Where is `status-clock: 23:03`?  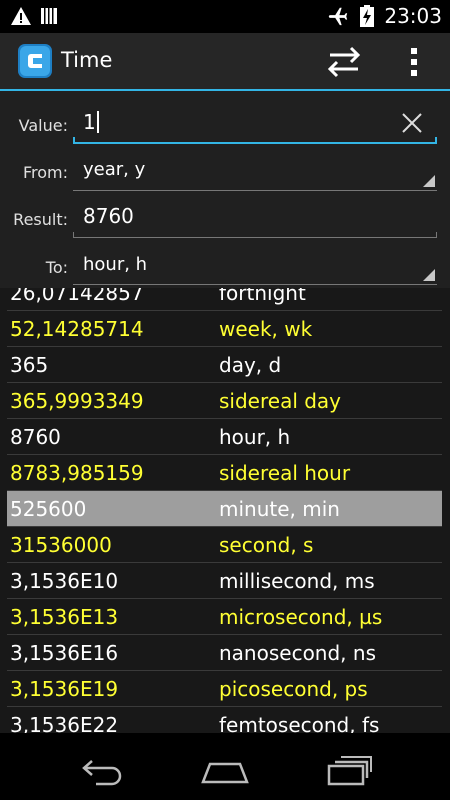
status-clock: 23:03 is located at coordinates (413, 16).